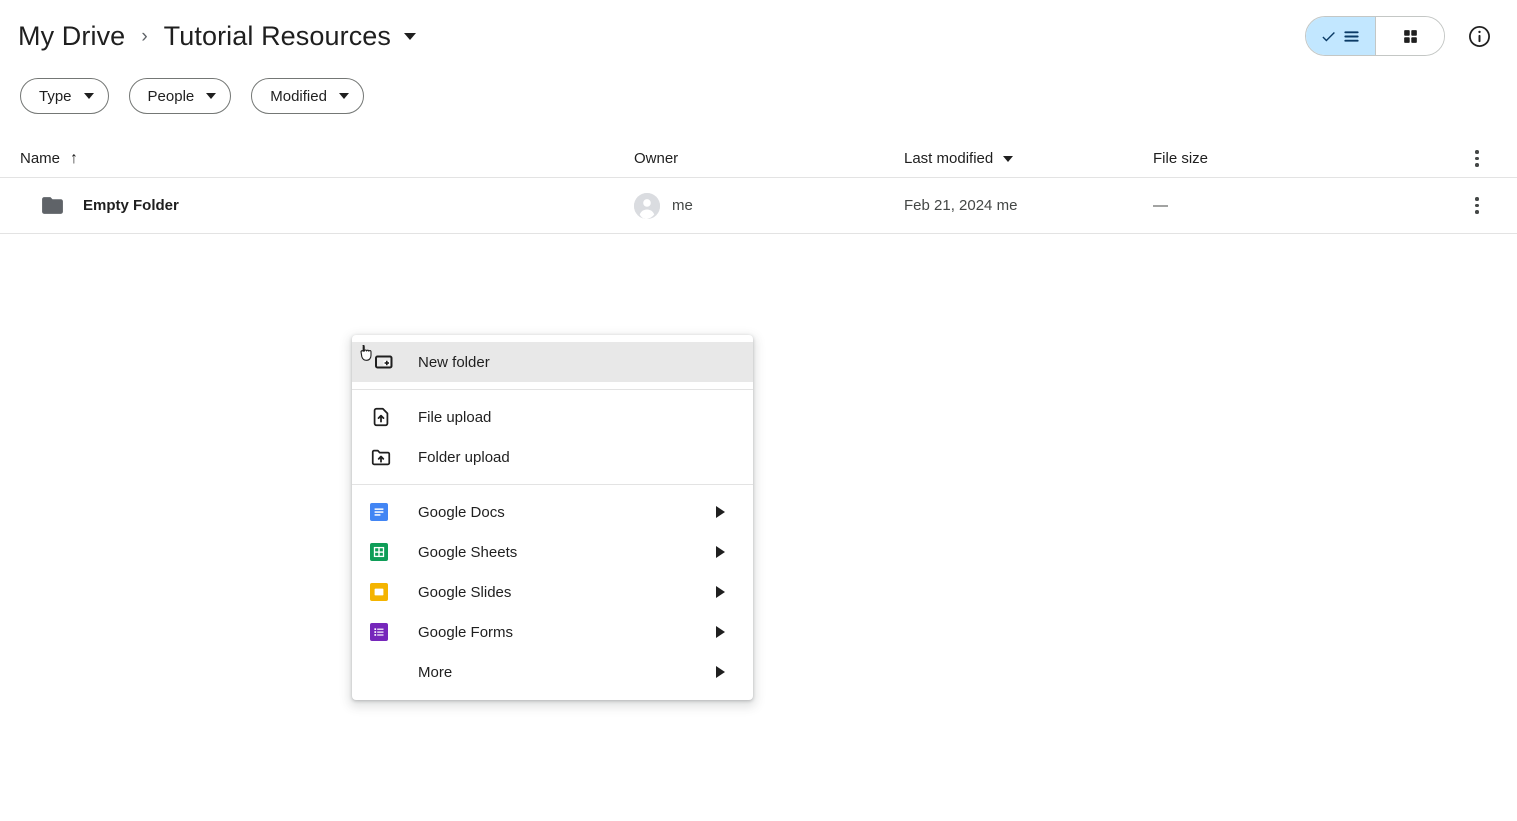 This screenshot has width=1517, height=821. Describe the element at coordinates (949, 158) in the screenshot. I see `column-header-last-modified-label: Last modified` at that location.